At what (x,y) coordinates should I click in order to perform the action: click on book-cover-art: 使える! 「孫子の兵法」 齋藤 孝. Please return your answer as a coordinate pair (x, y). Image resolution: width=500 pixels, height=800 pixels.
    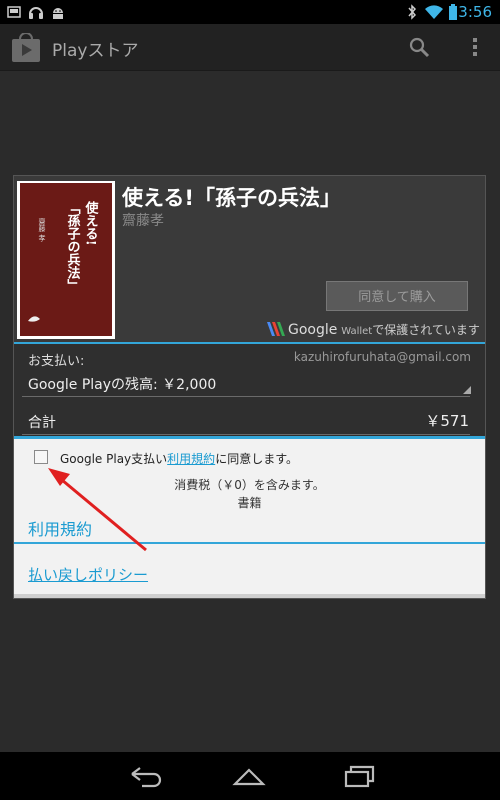
    Looking at the image, I should click on (66, 259).